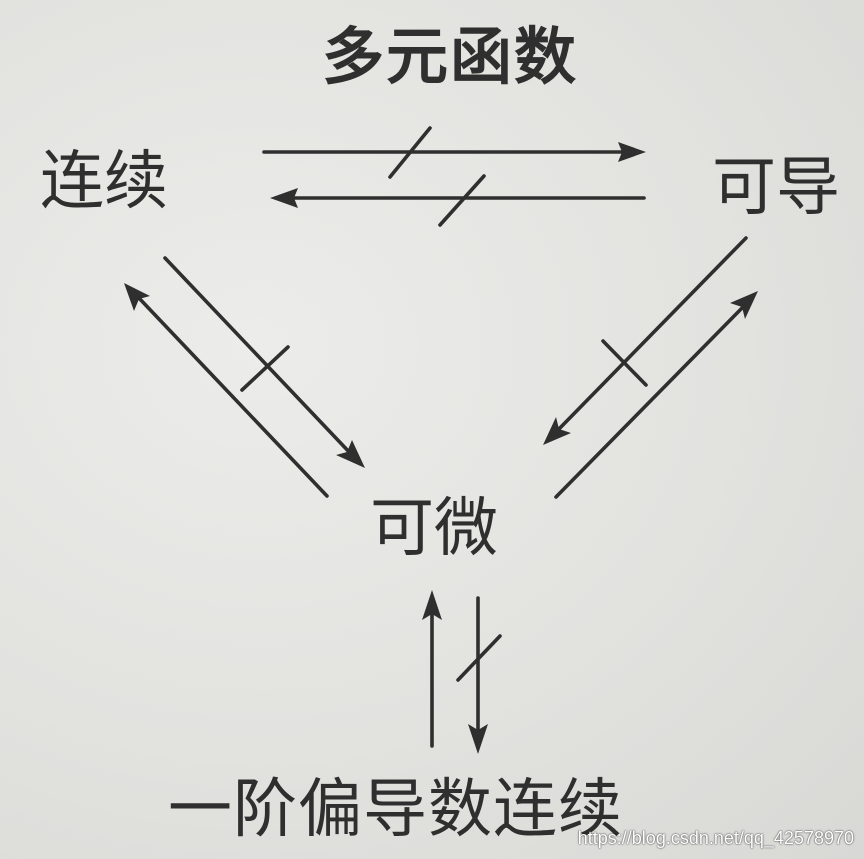  Describe the element at coordinates (434, 529) in the screenshot. I see `node-differentiable: 可微` at that location.